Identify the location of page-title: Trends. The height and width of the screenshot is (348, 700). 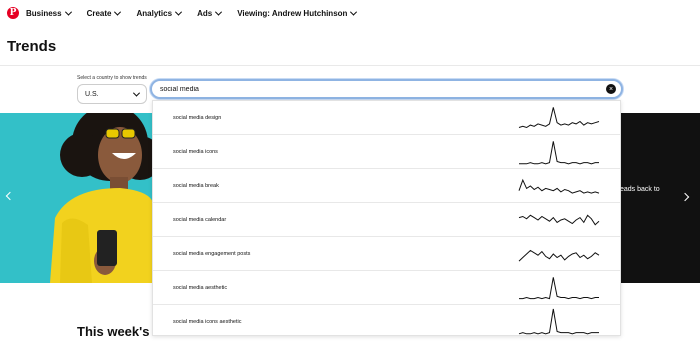
(32, 46).